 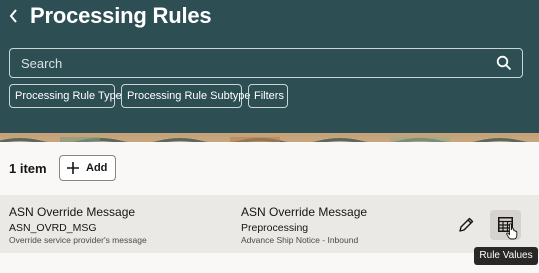 I want to click on rule-name: ASN Override Message, so click(x=72, y=212).